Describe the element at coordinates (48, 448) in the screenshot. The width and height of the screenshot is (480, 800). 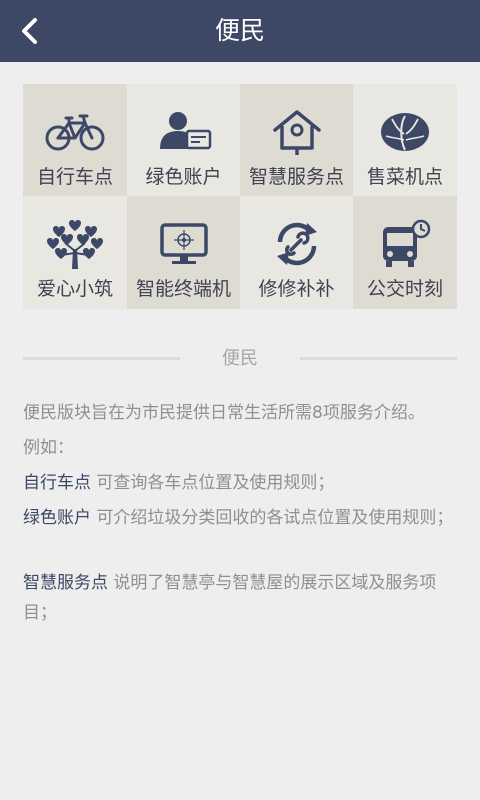
I see `example-text: 例如：` at that location.